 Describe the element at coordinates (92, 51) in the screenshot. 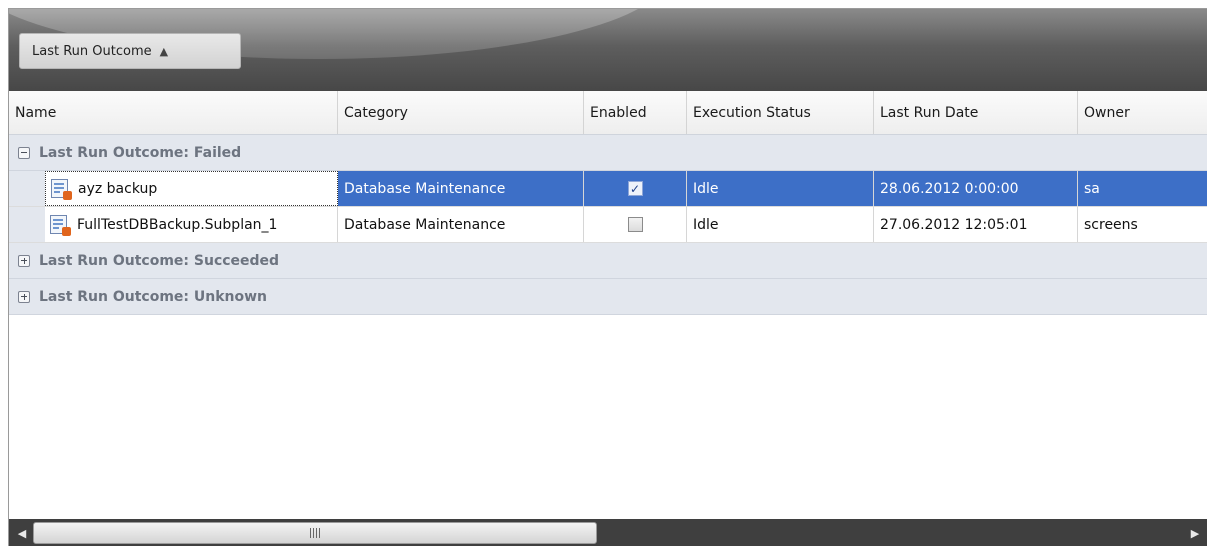

I see `group-by-chip-label: Last Run Outcome` at that location.